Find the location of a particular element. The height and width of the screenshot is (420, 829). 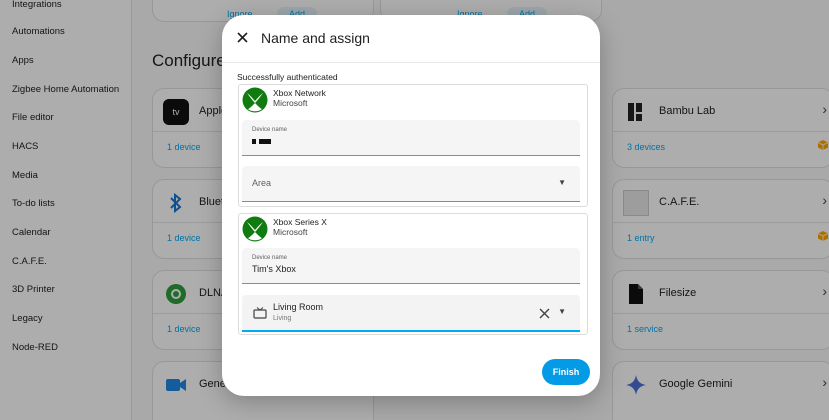

close-icon is located at coordinates (242, 37).